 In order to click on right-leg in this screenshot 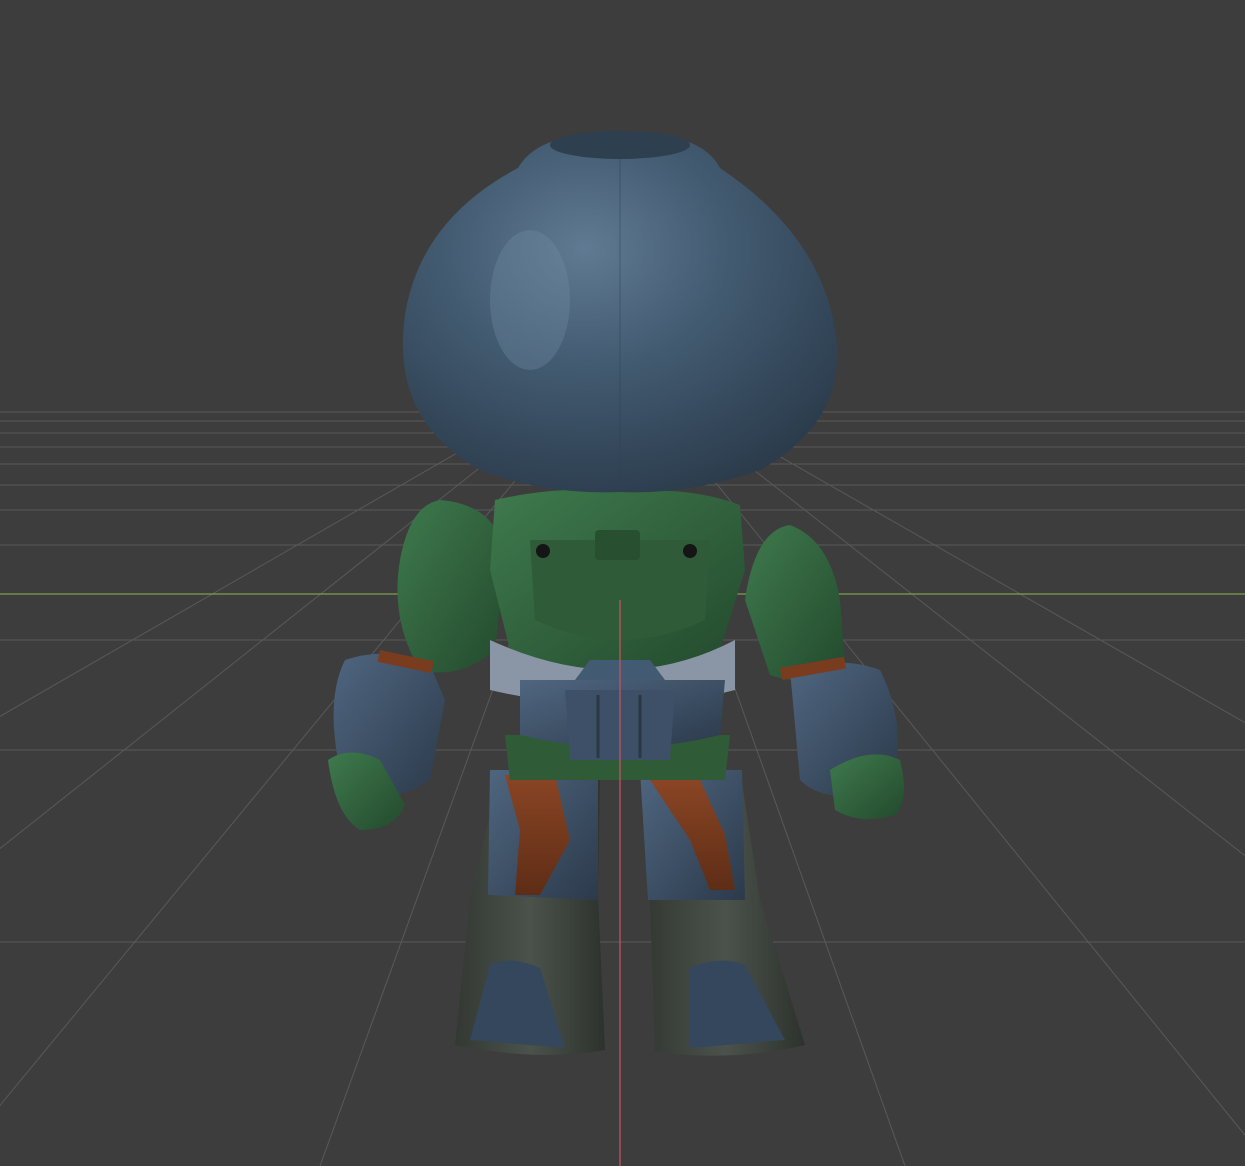, I will do `click(722, 913)`.